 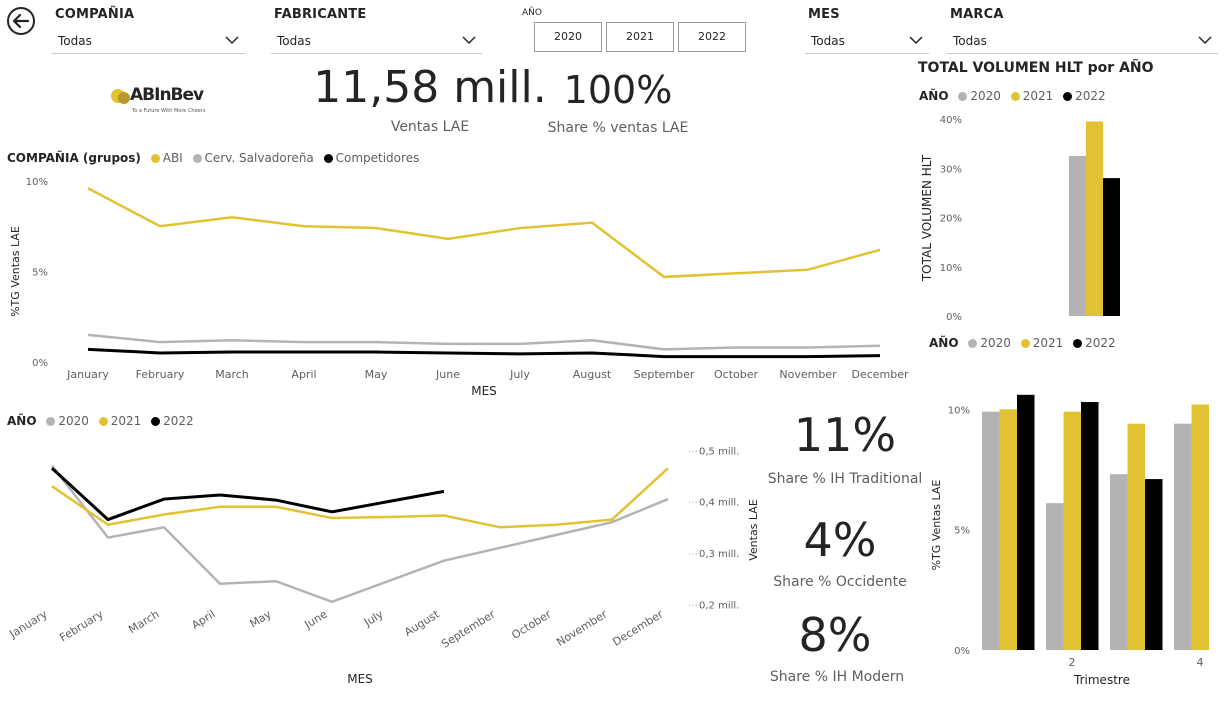 What do you see at coordinates (934, 96) in the screenshot?
I see `chart3-legend-title: AÑO` at bounding box center [934, 96].